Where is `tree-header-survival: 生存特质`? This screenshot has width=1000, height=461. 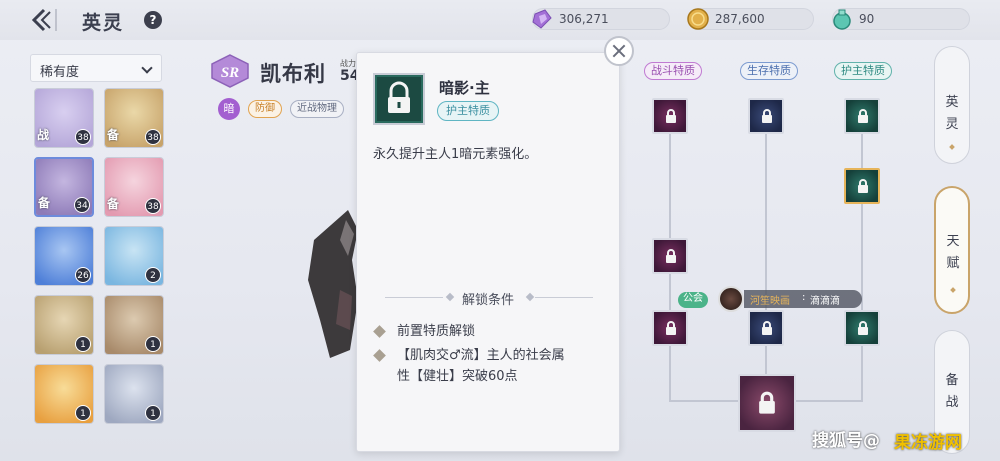 tree-header-survival: 生存特质 is located at coordinates (769, 71).